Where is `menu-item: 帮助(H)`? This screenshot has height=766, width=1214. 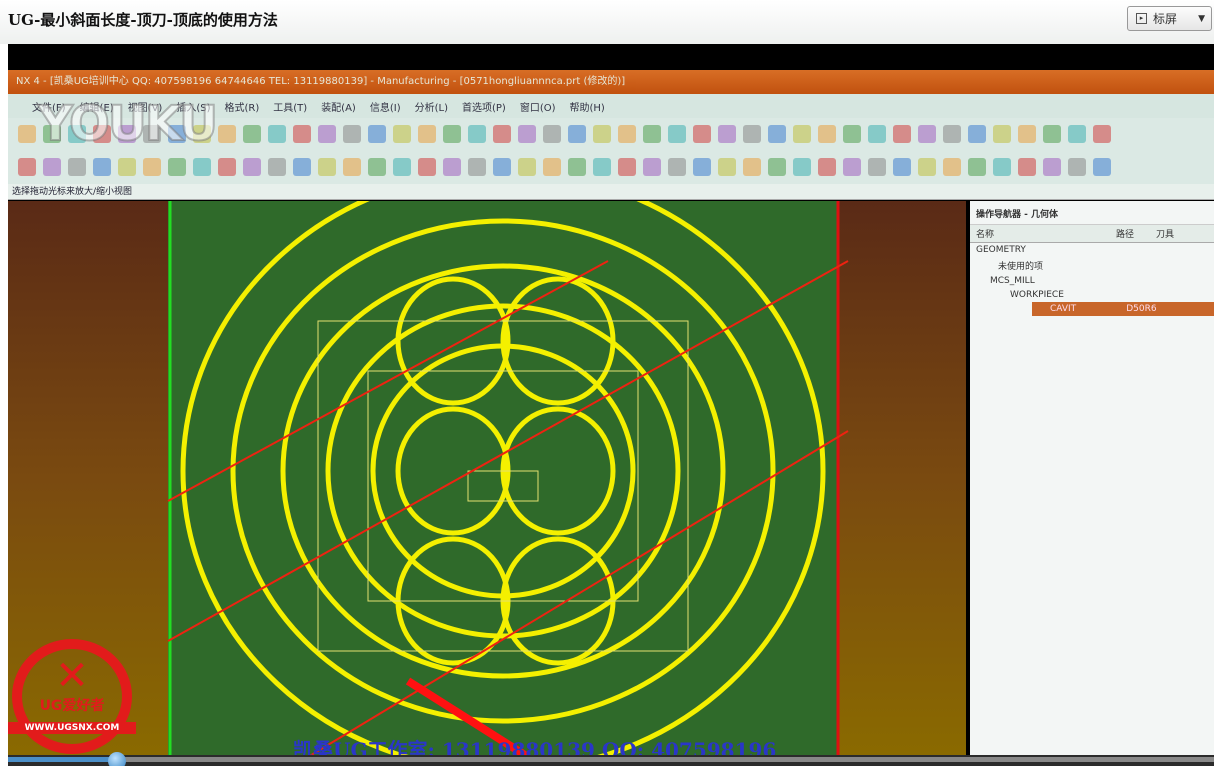
menu-item: 帮助(H) is located at coordinates (587, 108).